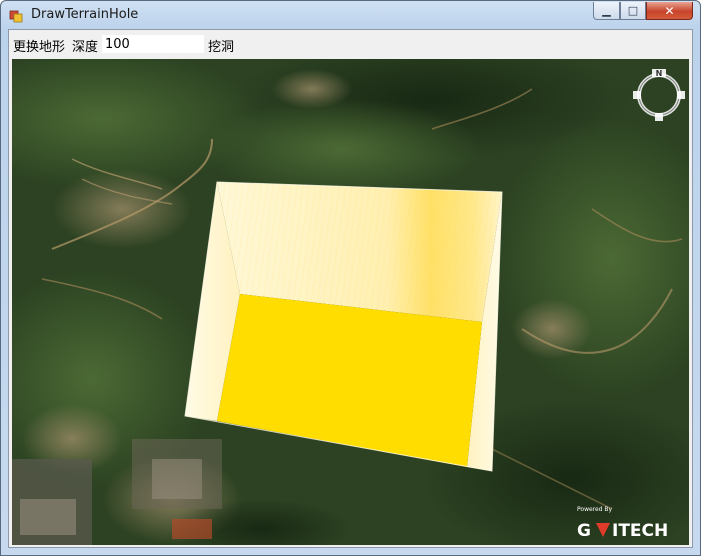 This screenshot has width=701, height=556. I want to click on brand-g-text: G, so click(584, 531).